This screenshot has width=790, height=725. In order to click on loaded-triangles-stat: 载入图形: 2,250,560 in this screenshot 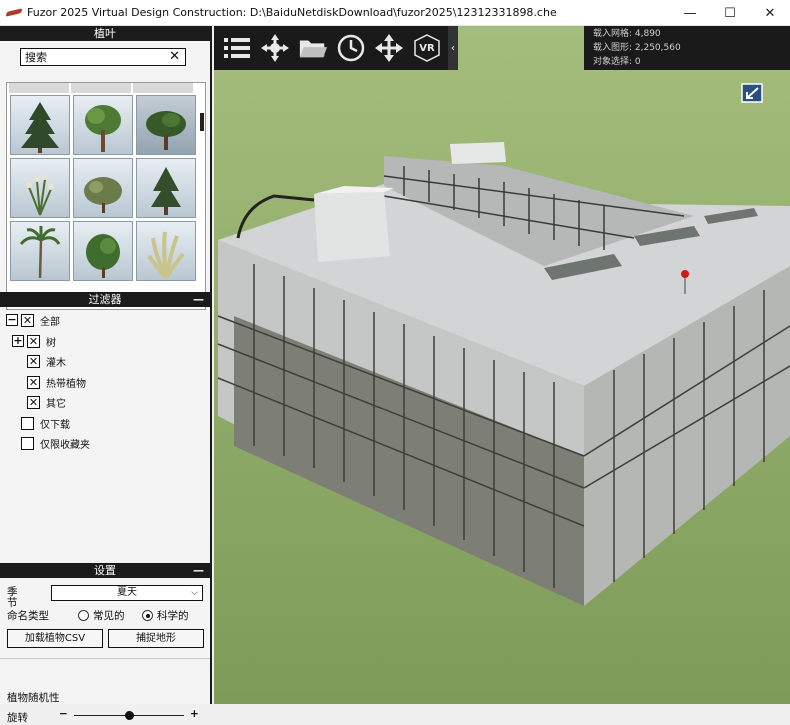, I will do `click(637, 48)`.